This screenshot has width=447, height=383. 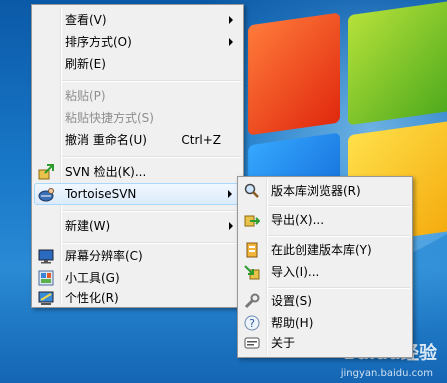 What do you see at coordinates (321, 250) in the screenshot?
I see `menu-item-label: 在此创建版本库(Y)` at bounding box center [321, 250].